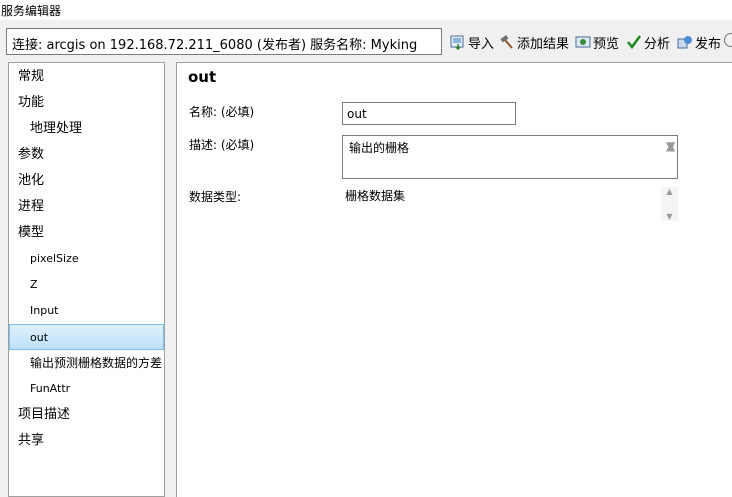  What do you see at coordinates (708, 44) in the screenshot?
I see `publish-label: 发布` at bounding box center [708, 44].